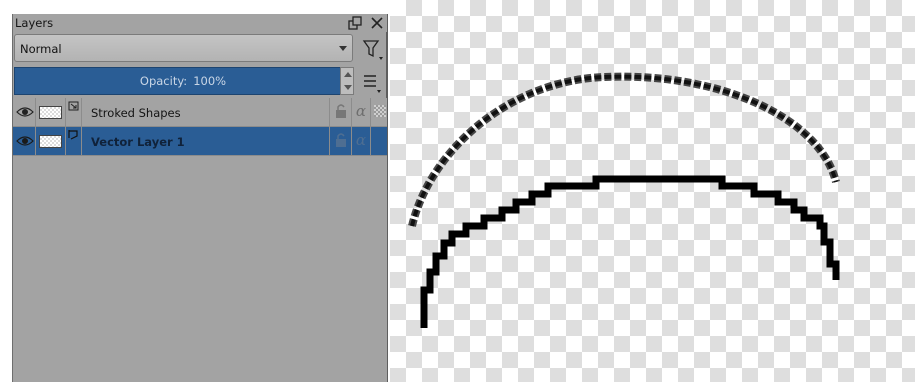  What do you see at coordinates (347, 81) in the screenshot?
I see `opacity-spinbox` at bounding box center [347, 81].